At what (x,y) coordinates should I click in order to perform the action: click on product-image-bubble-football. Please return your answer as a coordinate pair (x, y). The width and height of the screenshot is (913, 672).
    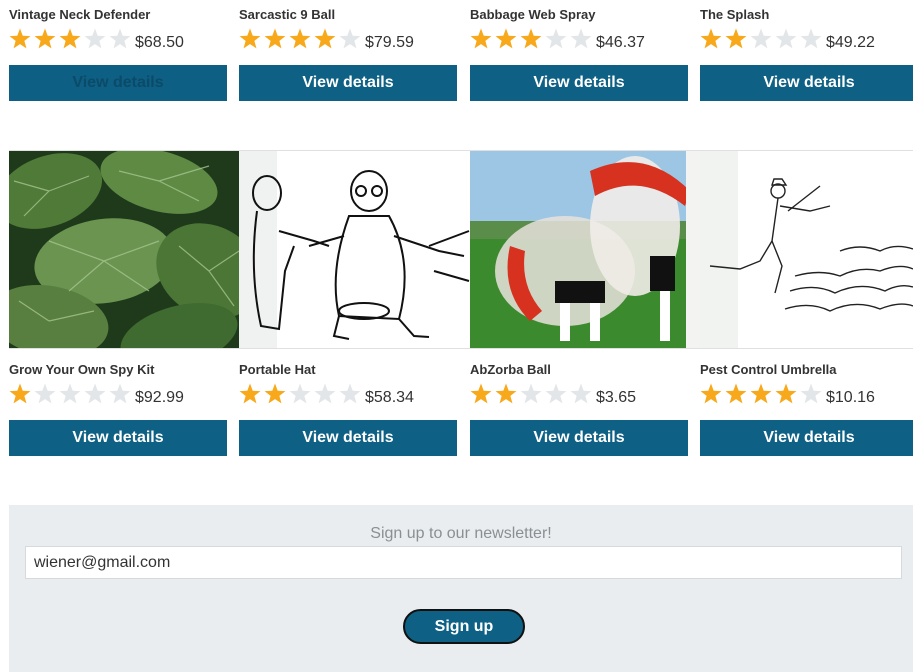
    Looking at the image, I should click on (586, 249).